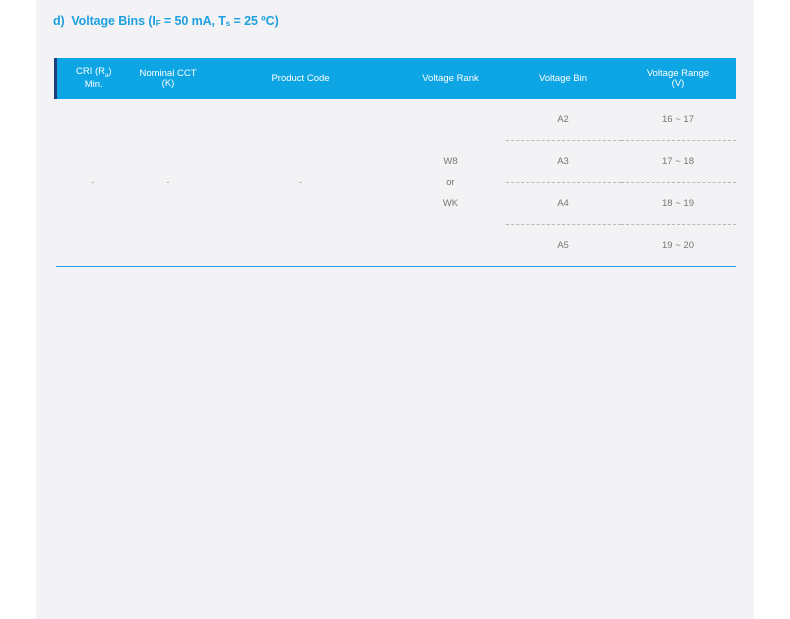 The image size is (790, 619). What do you see at coordinates (450, 161) in the screenshot?
I see `rank-w8: W8` at bounding box center [450, 161].